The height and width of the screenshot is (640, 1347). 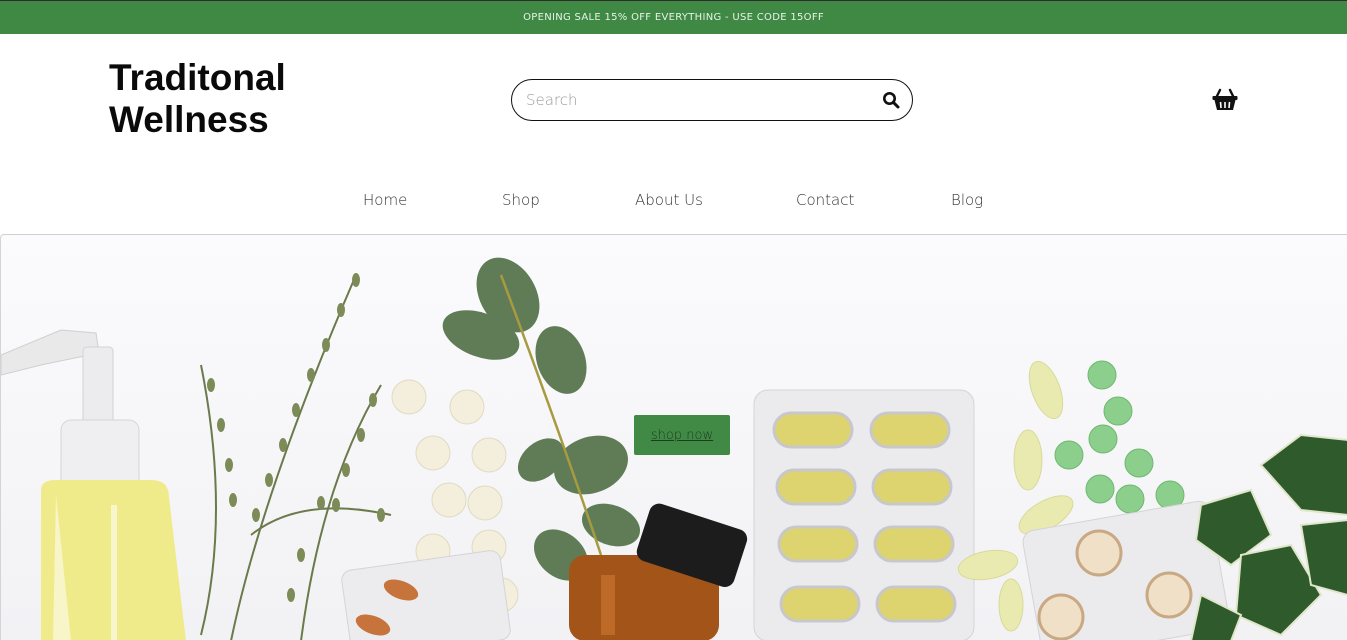 What do you see at coordinates (521, 200) in the screenshot?
I see `nav-item-shop: Shop` at bounding box center [521, 200].